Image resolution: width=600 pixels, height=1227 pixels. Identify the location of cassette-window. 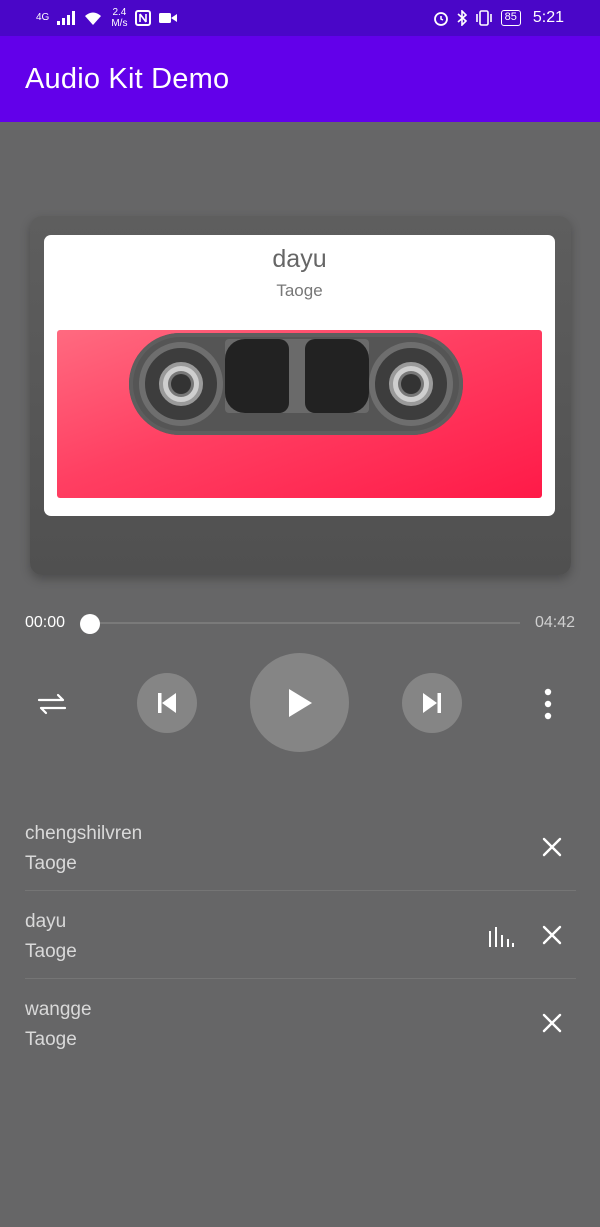
(296, 384).